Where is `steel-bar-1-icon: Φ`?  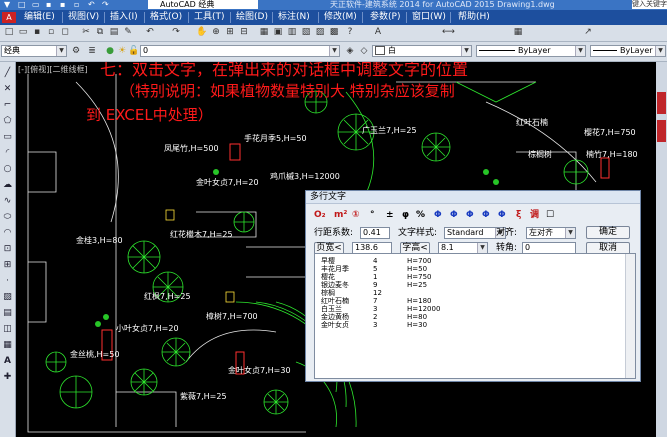 steel-bar-1-icon: Φ is located at coordinates (438, 215).